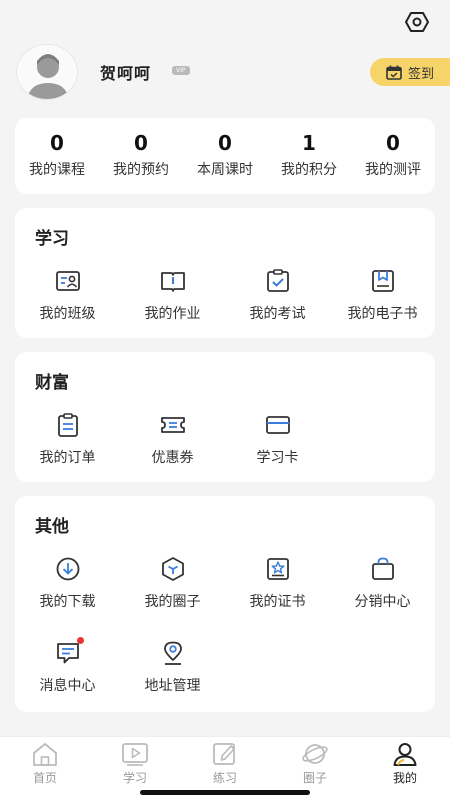 The height and width of the screenshot is (800, 450). Describe the element at coordinates (393, 156) in the screenshot. I see `stat-my-assessments: 0 我的测评` at that location.